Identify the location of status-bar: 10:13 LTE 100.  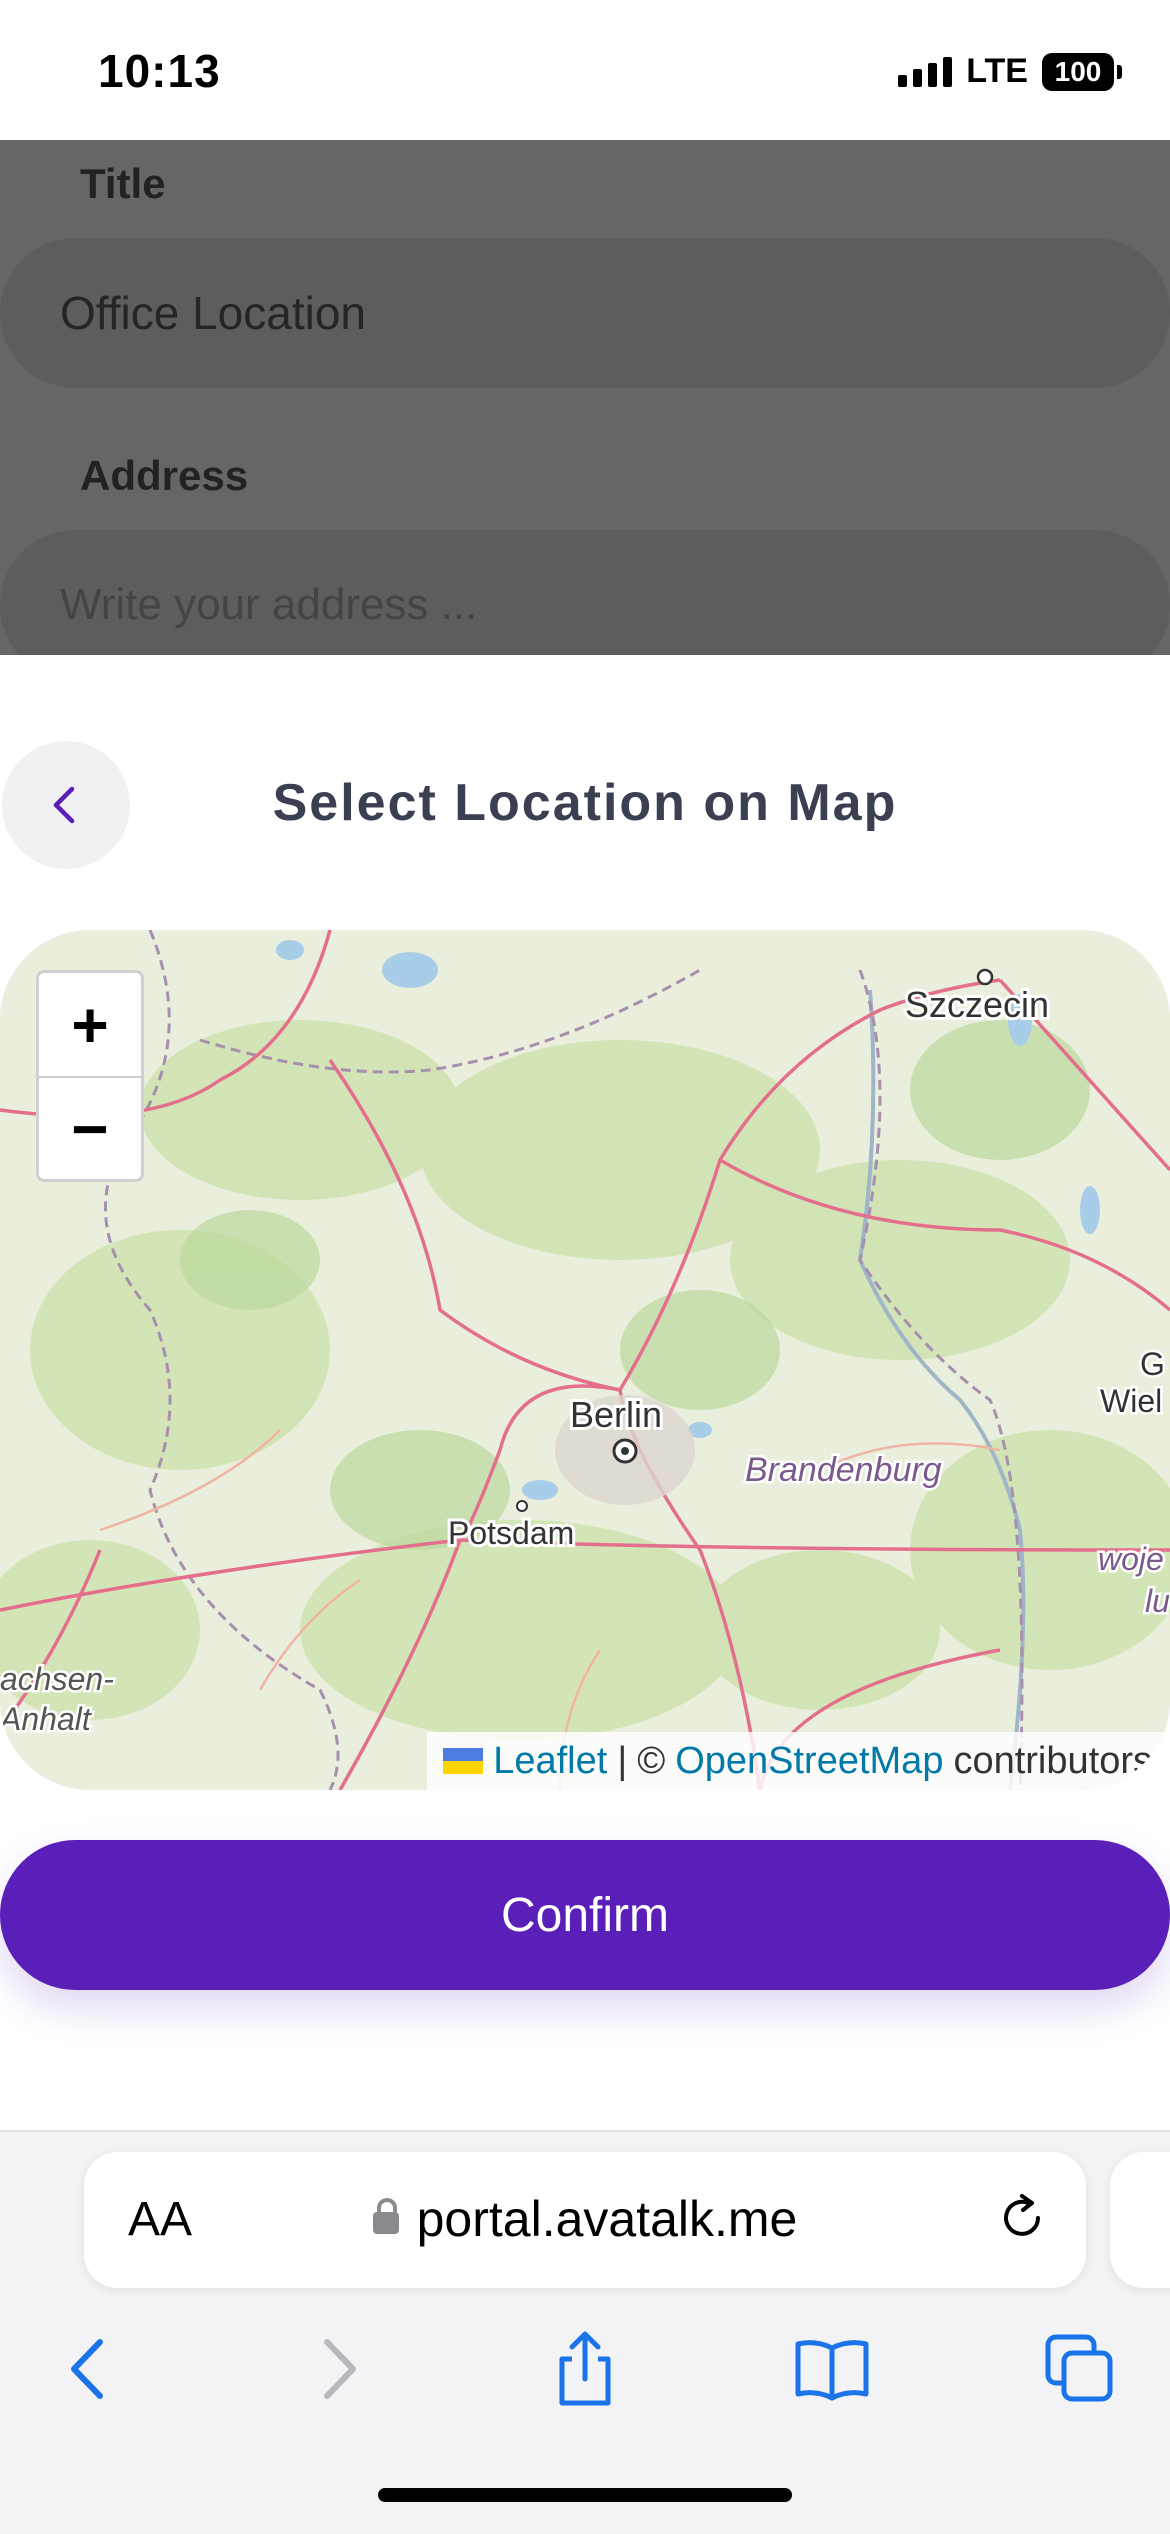
(585, 70).